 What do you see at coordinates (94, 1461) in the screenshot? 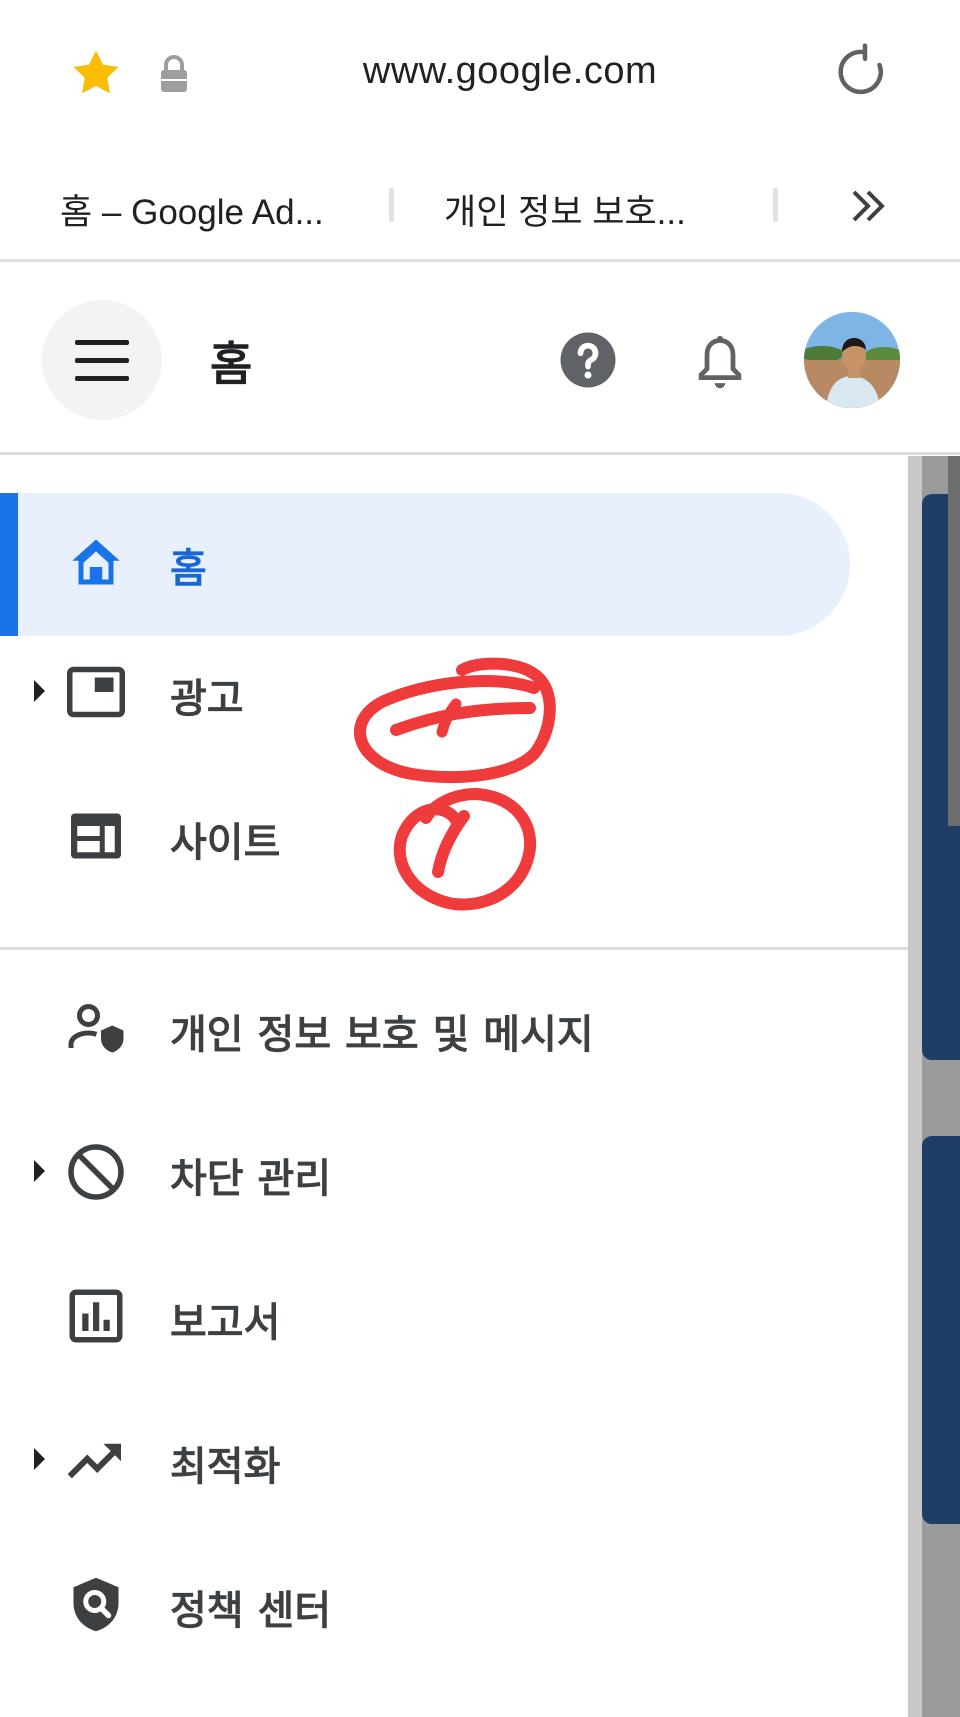
I see `trending-up-icon` at bounding box center [94, 1461].